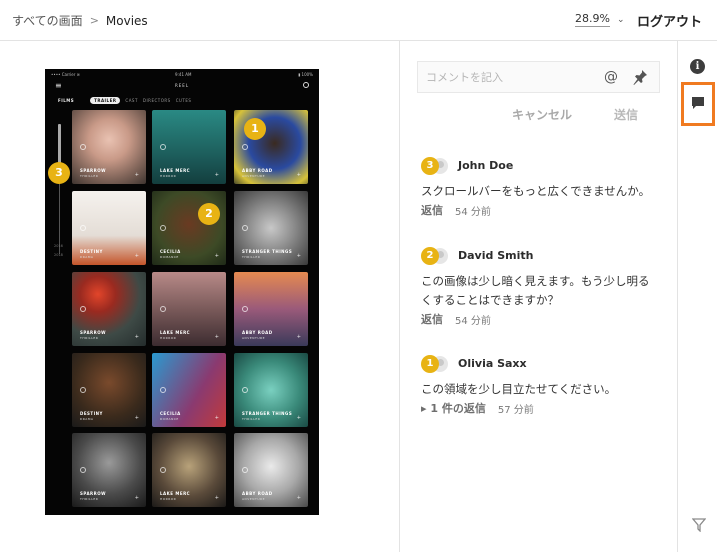 Image resolution: width=717 pixels, height=552 pixels. I want to click on mockup-year-label: 2018, so click(58, 255).